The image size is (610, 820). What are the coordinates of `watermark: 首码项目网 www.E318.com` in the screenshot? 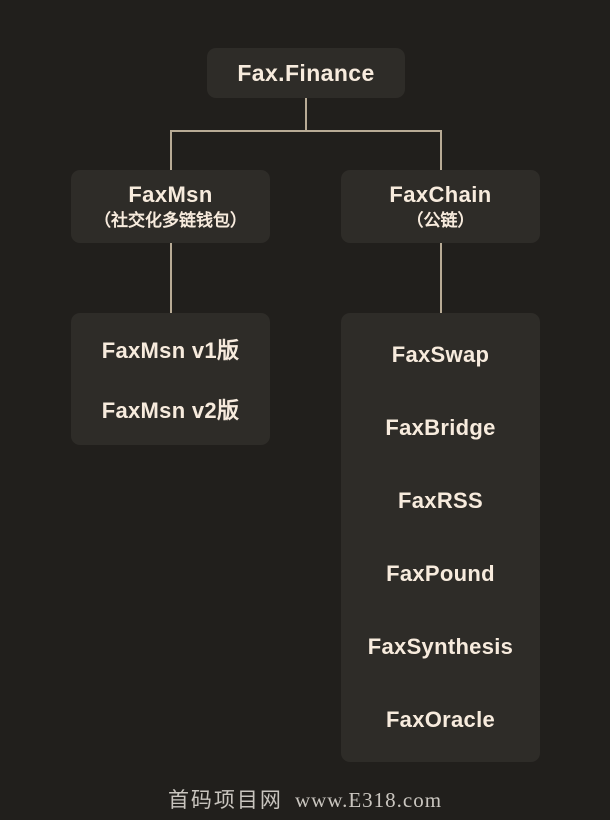 It's located at (305, 799).